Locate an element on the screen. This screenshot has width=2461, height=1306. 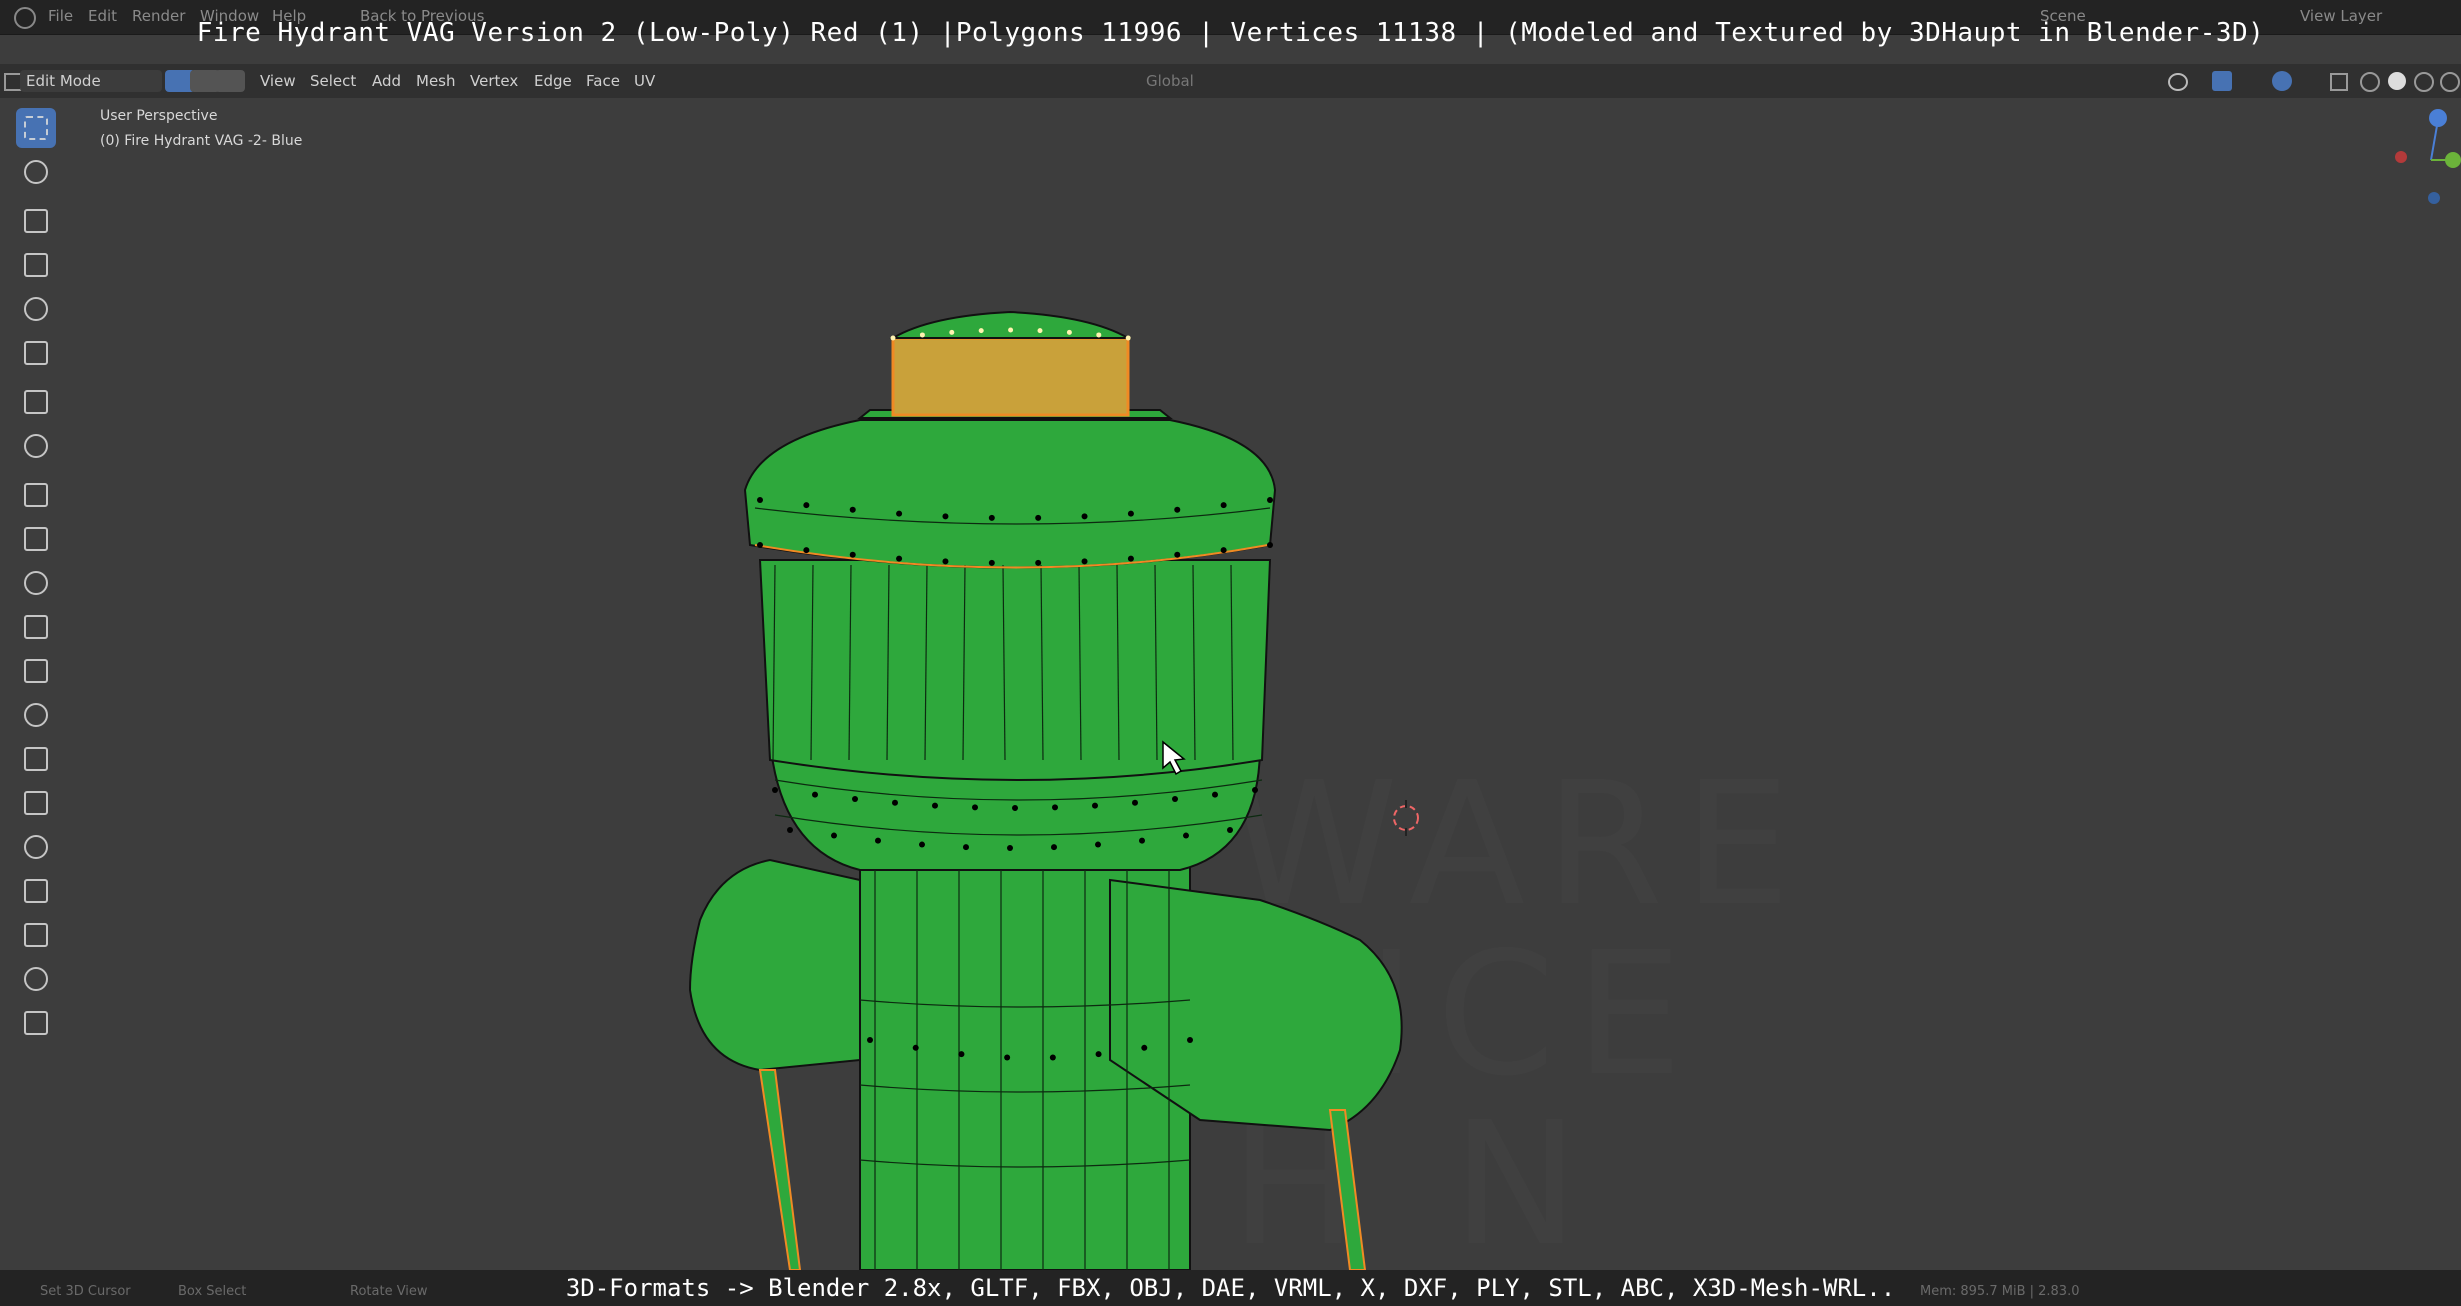
navigation-gizmo is located at coordinates (2426, 155).